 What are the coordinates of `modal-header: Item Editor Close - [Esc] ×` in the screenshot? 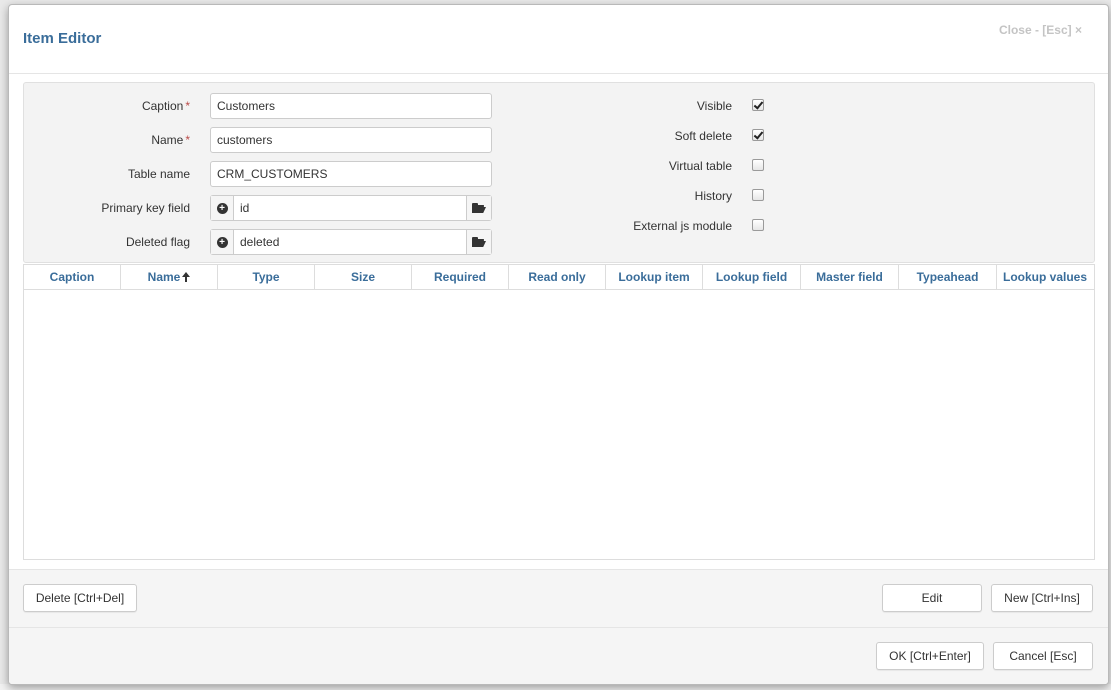 It's located at (558, 39).